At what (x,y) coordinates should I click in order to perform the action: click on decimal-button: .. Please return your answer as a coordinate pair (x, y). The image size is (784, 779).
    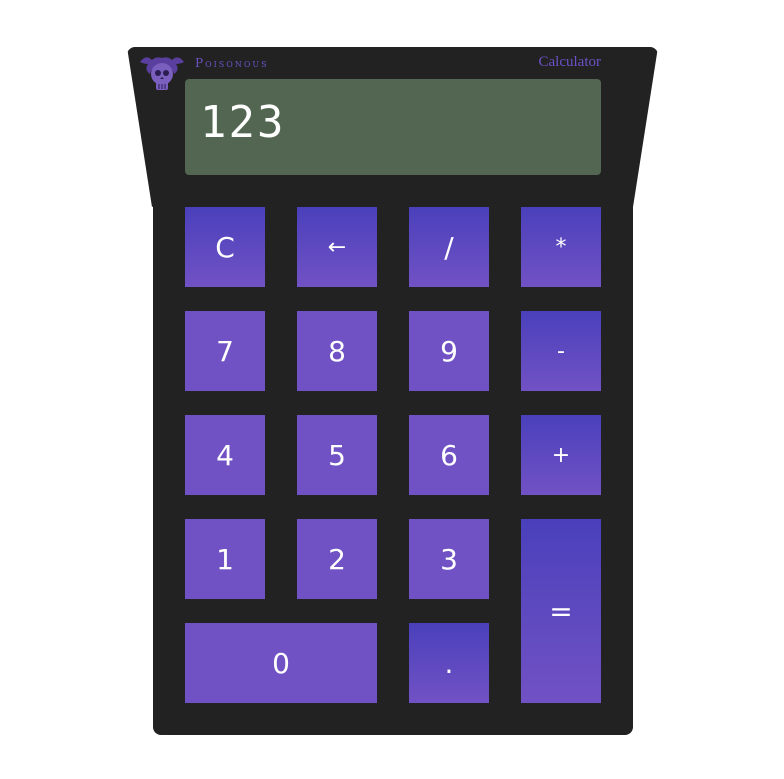
    Looking at the image, I should click on (449, 663).